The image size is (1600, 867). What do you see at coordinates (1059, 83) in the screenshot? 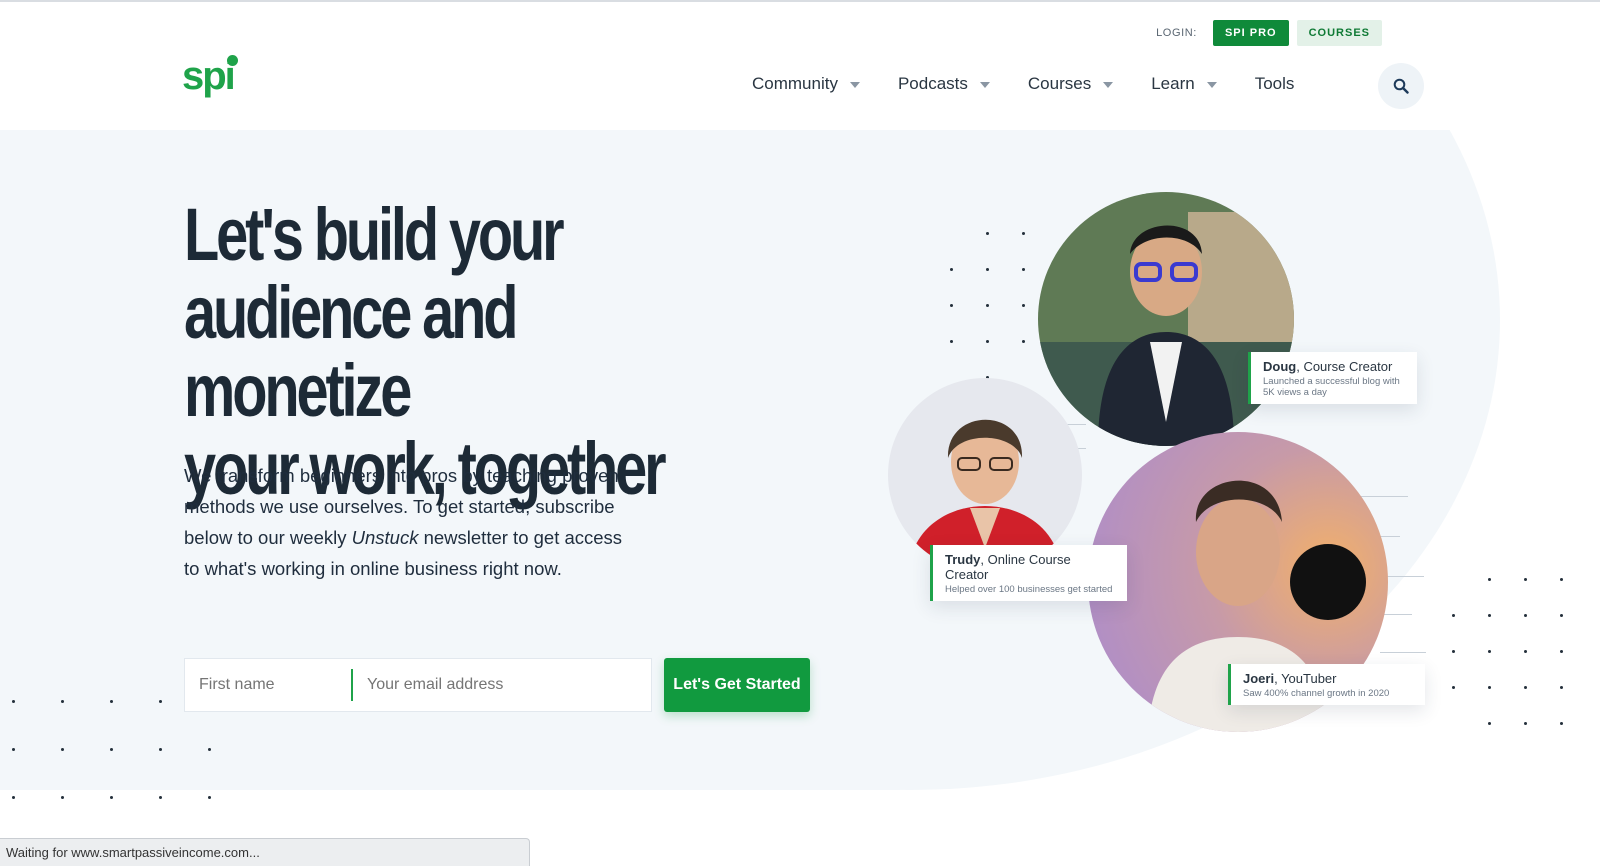
I see `nav-label: Courses` at bounding box center [1059, 83].